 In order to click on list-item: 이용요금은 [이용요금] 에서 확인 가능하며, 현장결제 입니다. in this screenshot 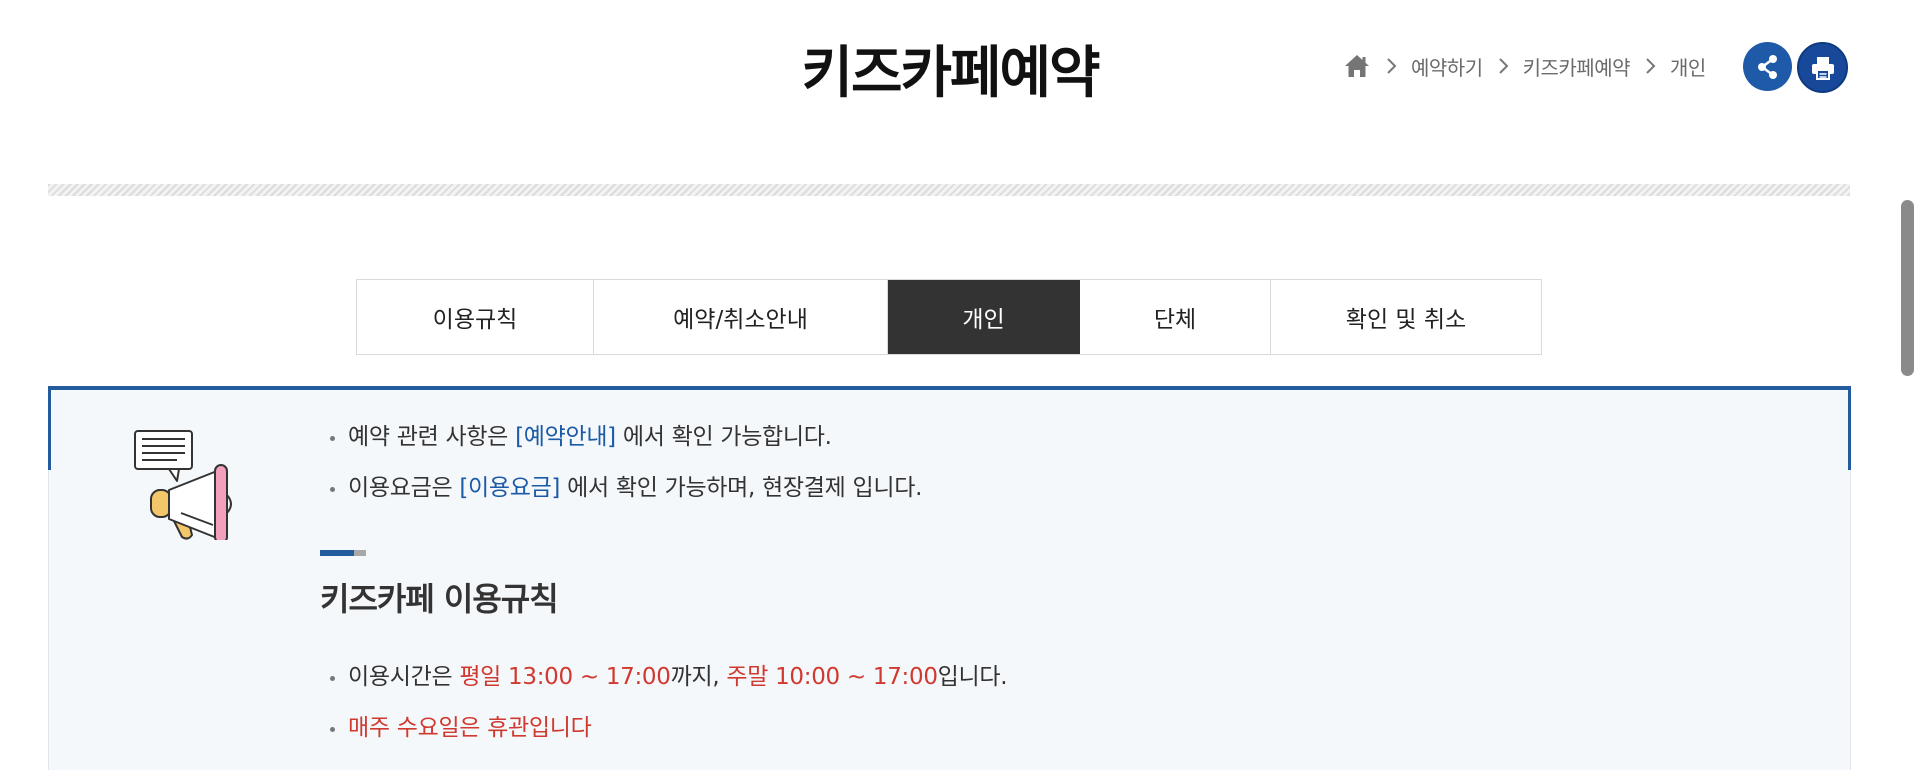, I will do `click(623, 488)`.